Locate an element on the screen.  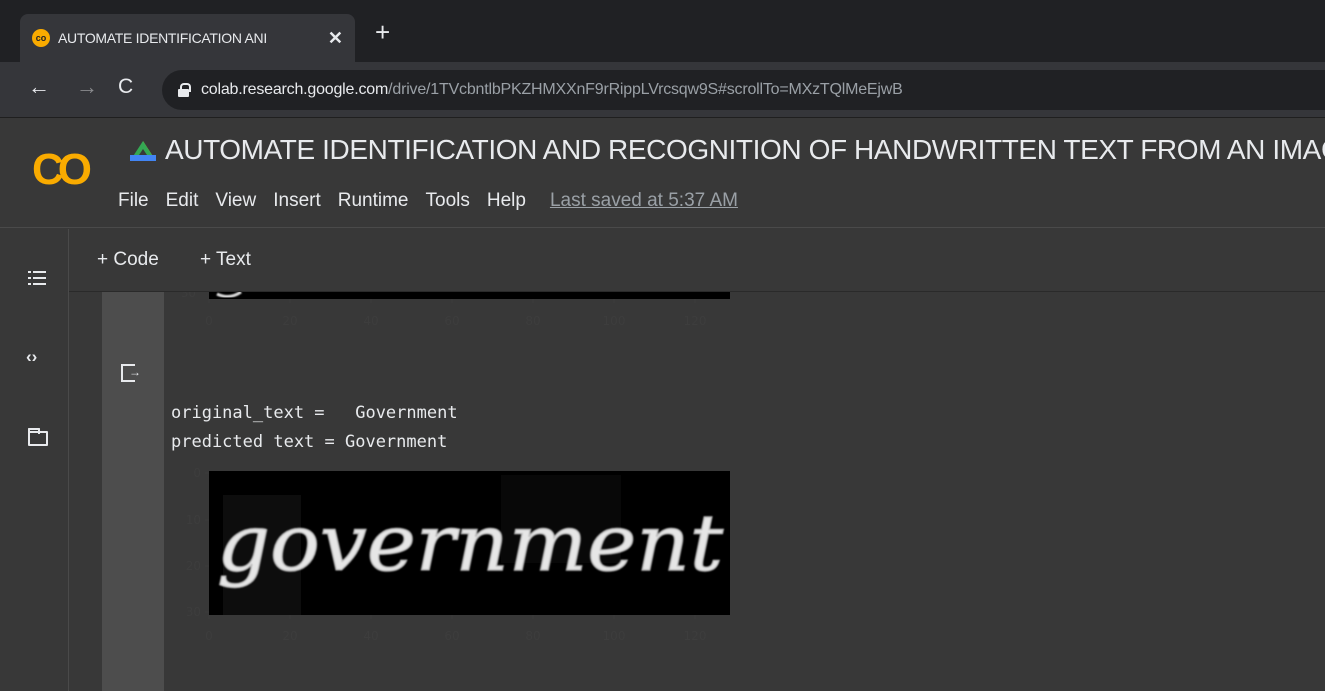
lock-icon is located at coordinates (184, 90).